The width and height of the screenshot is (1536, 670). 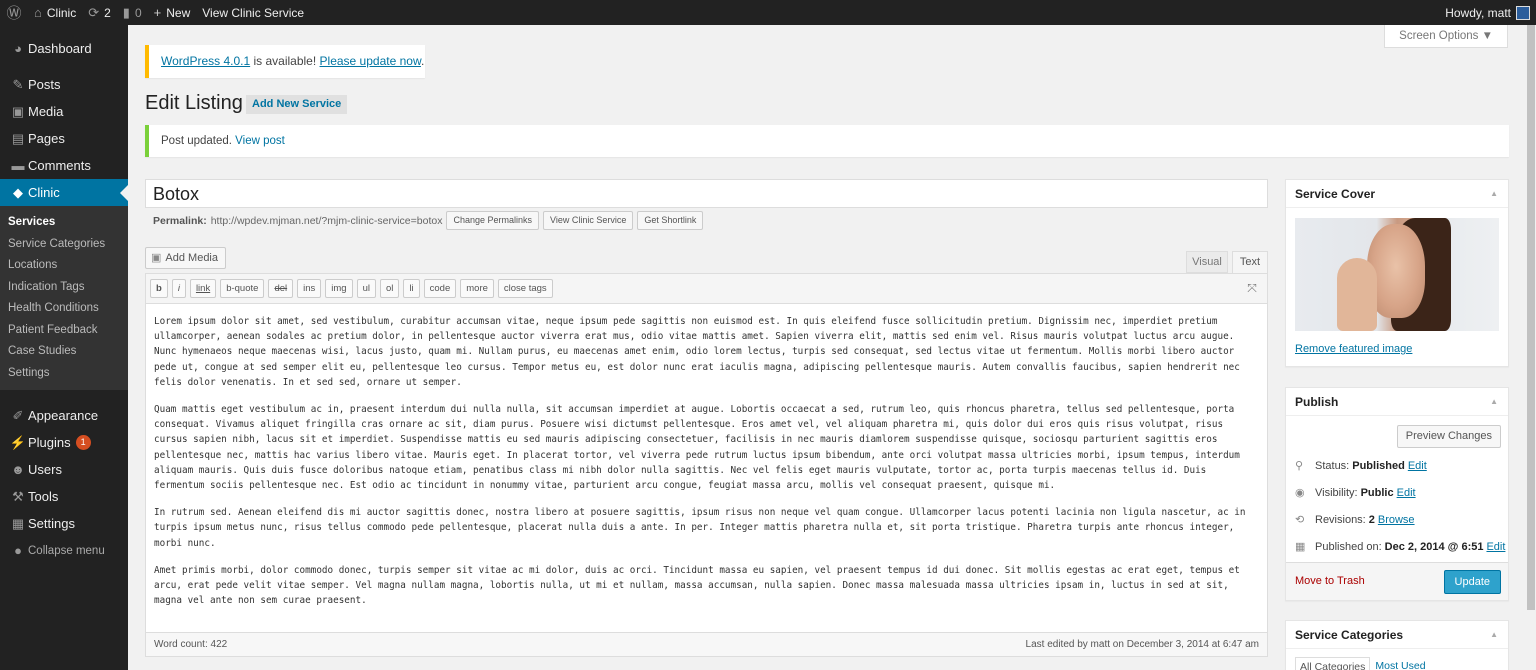 I want to click on submenu-indication-tags: Indication Tags, so click(x=64, y=288).